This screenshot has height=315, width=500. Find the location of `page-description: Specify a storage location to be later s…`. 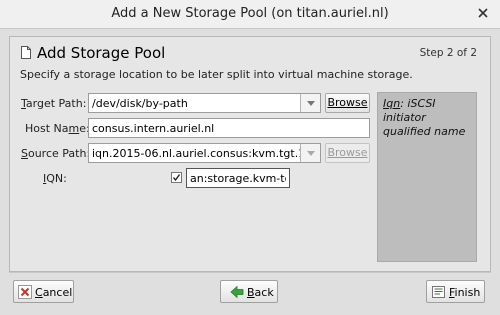

page-description: Specify a storage location to be later s… is located at coordinates (216, 74).